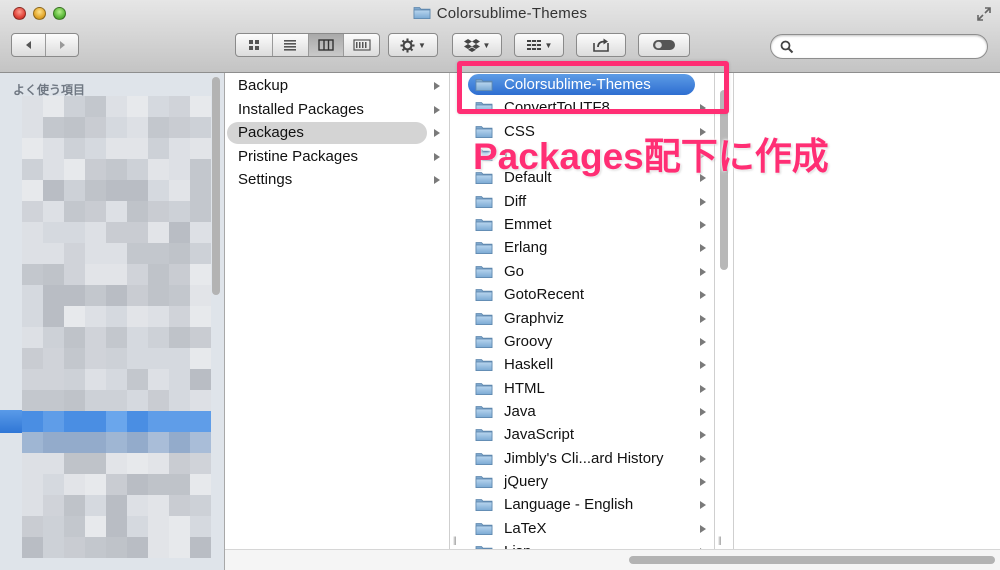 The width and height of the screenshot is (1000, 570). Describe the element at coordinates (724, 180) in the screenshot. I see `column-scrollbar` at that location.